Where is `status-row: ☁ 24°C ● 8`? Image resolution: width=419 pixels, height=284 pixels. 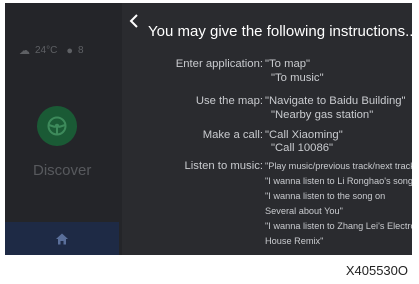 status-row: ☁ 24°C ● 8 is located at coordinates (51, 51).